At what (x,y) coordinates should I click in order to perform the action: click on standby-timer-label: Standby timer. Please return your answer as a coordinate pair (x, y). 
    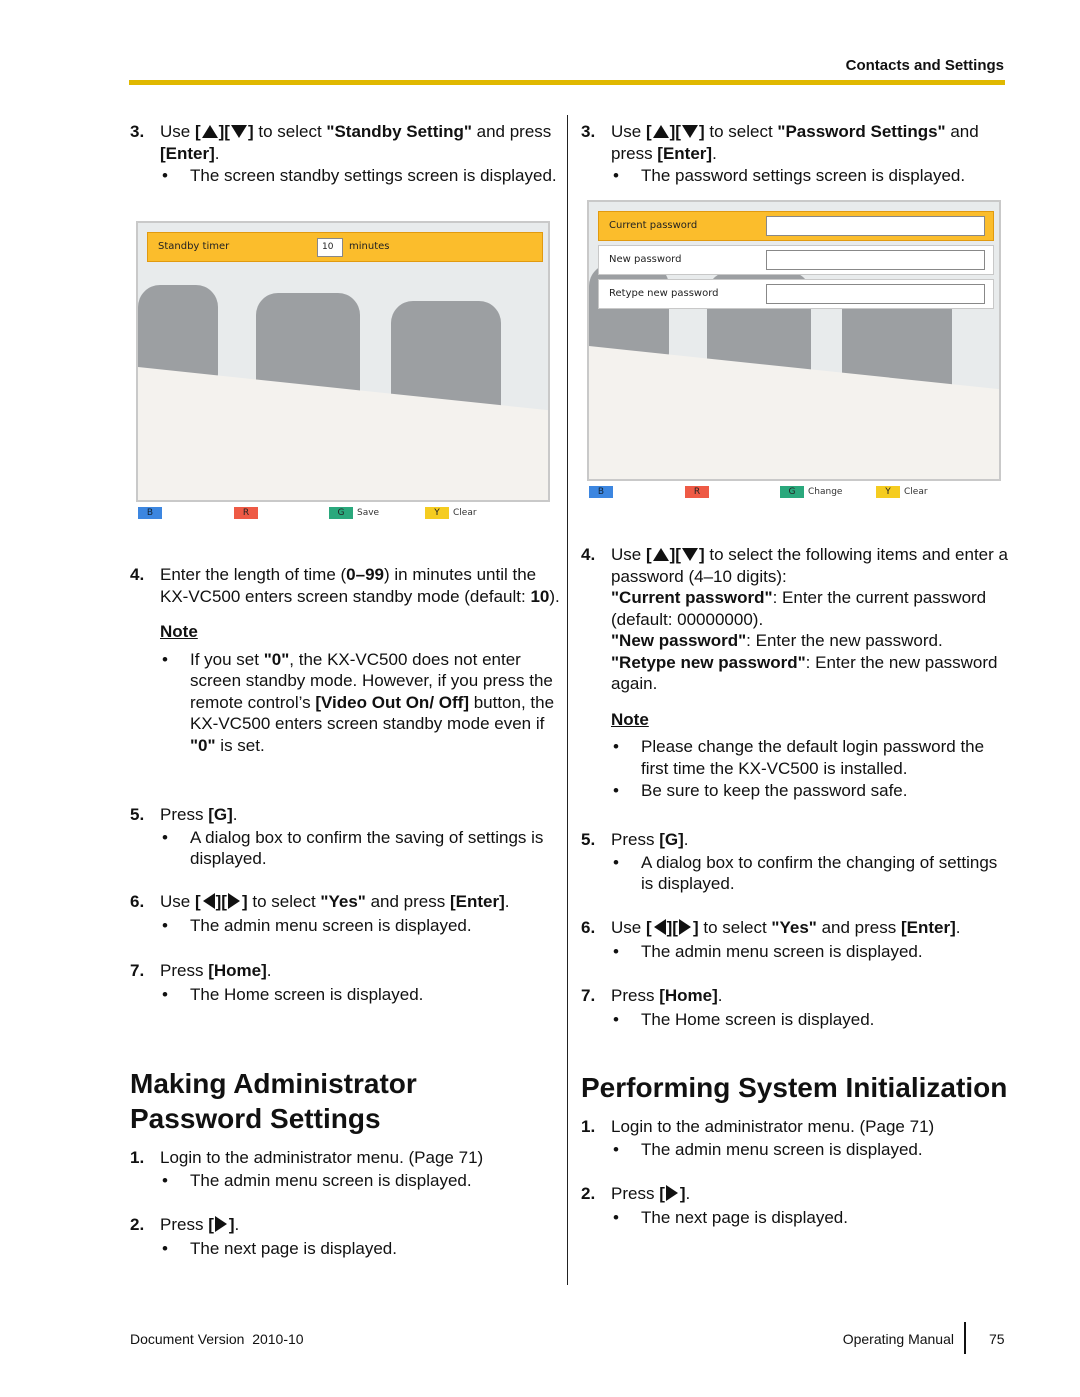
    Looking at the image, I should click on (194, 247).